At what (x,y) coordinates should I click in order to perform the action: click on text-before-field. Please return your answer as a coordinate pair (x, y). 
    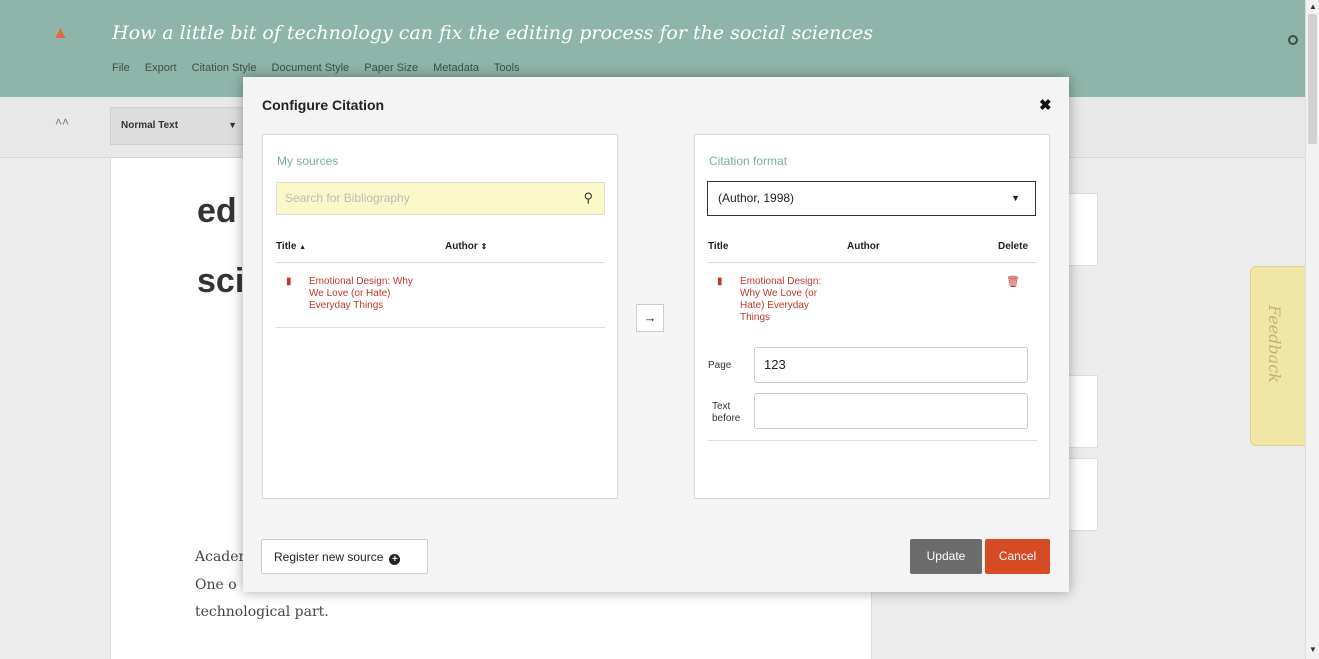
    Looking at the image, I should click on (891, 411).